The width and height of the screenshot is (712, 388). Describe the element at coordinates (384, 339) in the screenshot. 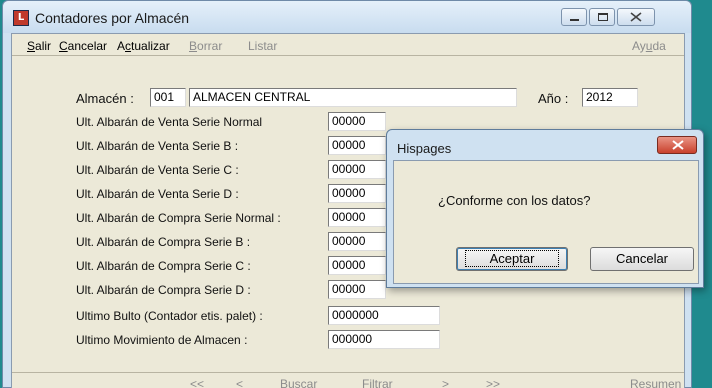

I see `counter-input: 000000` at that location.